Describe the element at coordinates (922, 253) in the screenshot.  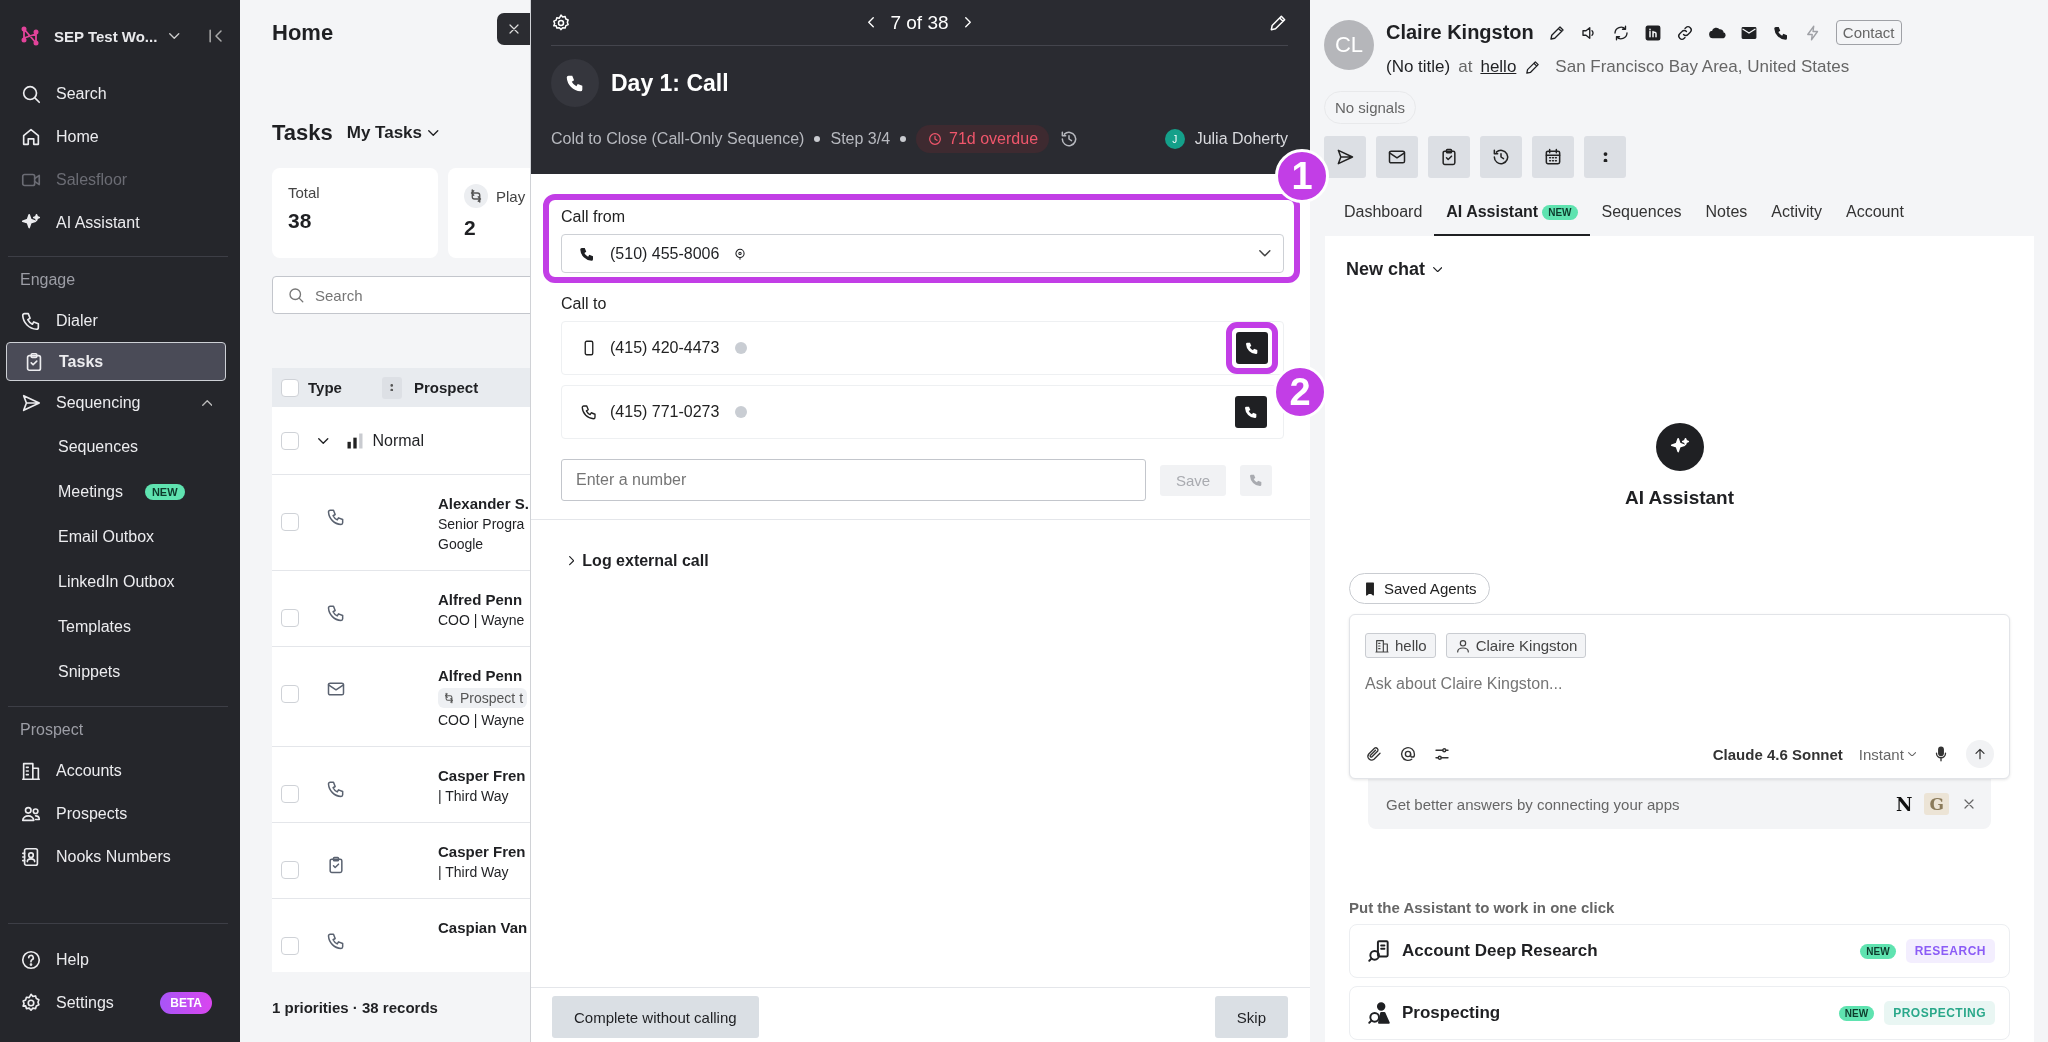
I see `caller-number-select: (510) 455-8006` at that location.